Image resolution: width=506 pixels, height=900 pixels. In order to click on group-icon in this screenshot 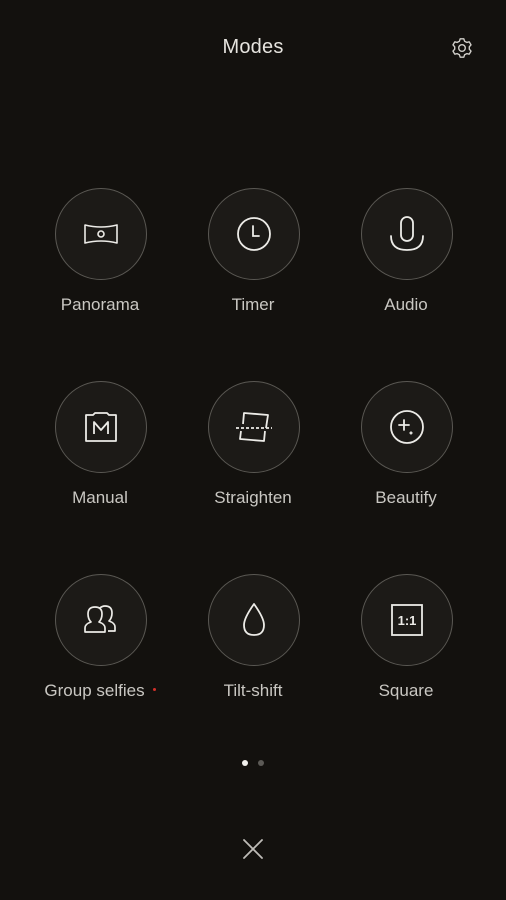, I will do `click(100, 619)`.